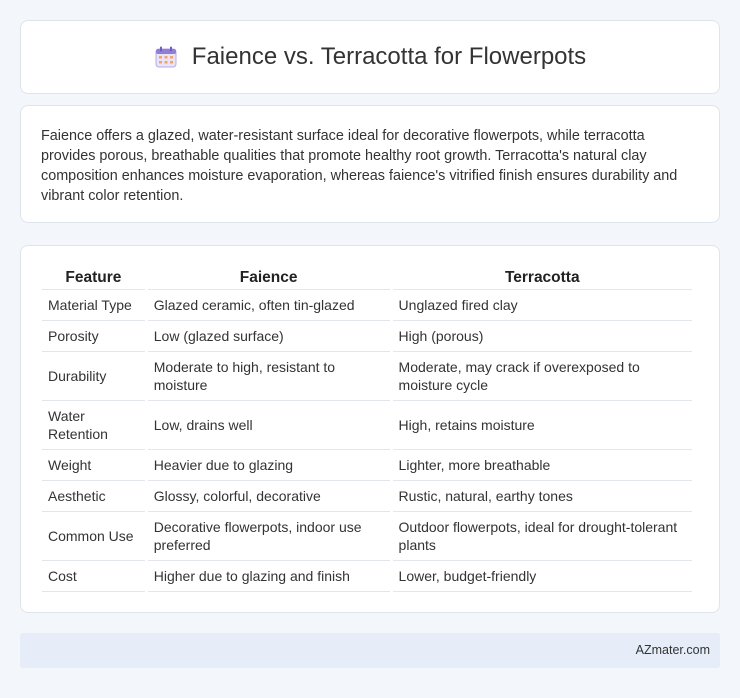 This screenshot has width=740, height=698. What do you see at coordinates (268, 465) in the screenshot?
I see `faience-cell: Heavier due to glazing` at bounding box center [268, 465].